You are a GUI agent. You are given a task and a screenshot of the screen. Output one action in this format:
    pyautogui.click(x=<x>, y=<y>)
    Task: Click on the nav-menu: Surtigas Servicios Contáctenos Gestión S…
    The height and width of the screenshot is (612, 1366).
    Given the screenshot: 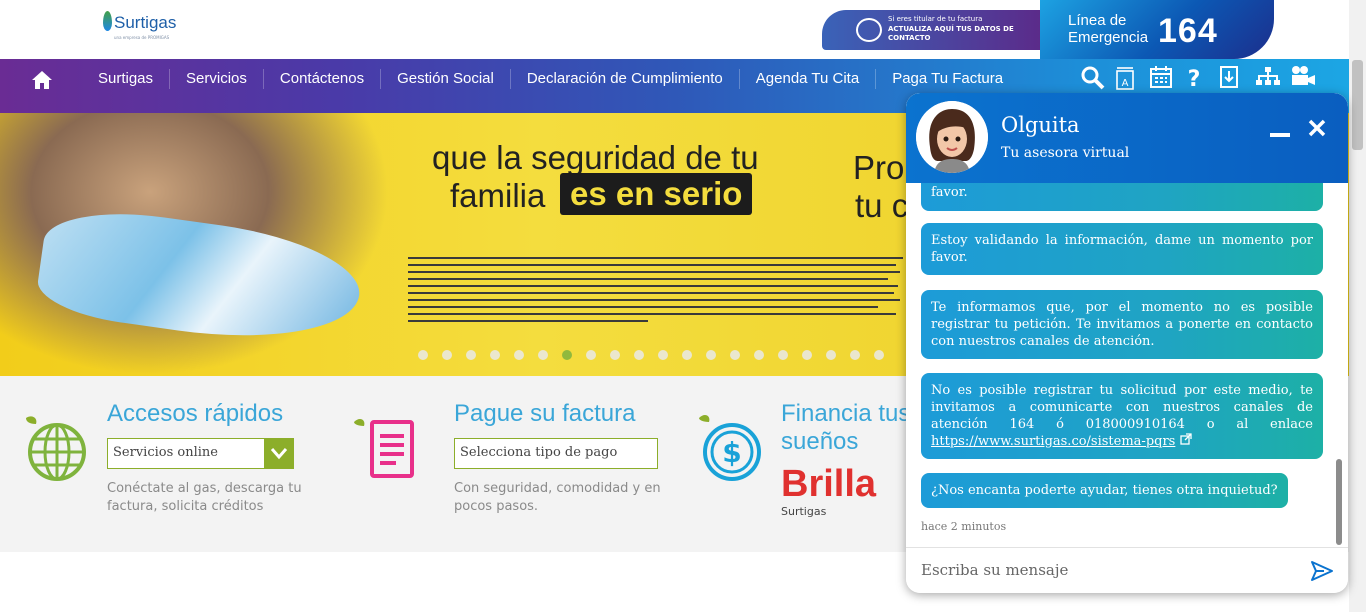 What is the action you would take?
    pyautogui.click(x=550, y=79)
    